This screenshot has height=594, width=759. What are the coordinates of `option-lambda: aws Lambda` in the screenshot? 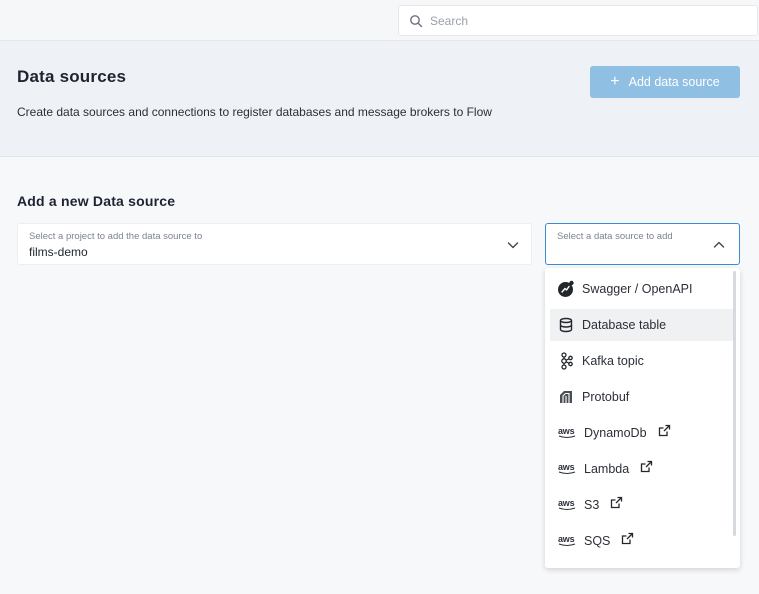 It's located at (641, 469).